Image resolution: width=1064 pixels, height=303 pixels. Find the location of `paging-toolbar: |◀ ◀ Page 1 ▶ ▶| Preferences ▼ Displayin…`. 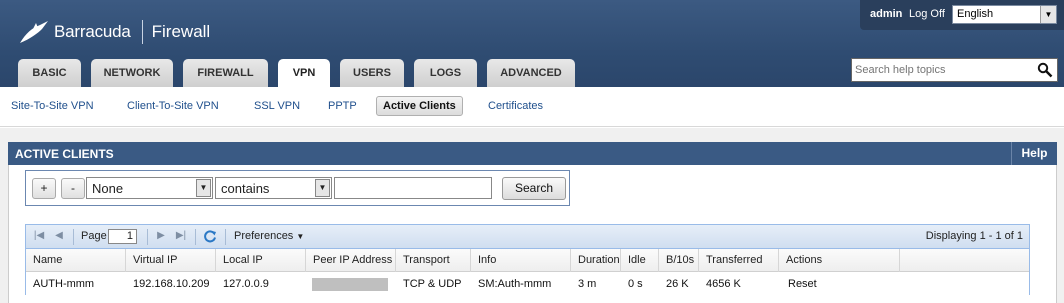

paging-toolbar: |◀ ◀ Page 1 ▶ ▶| Preferences ▼ Displayin… is located at coordinates (527, 237).